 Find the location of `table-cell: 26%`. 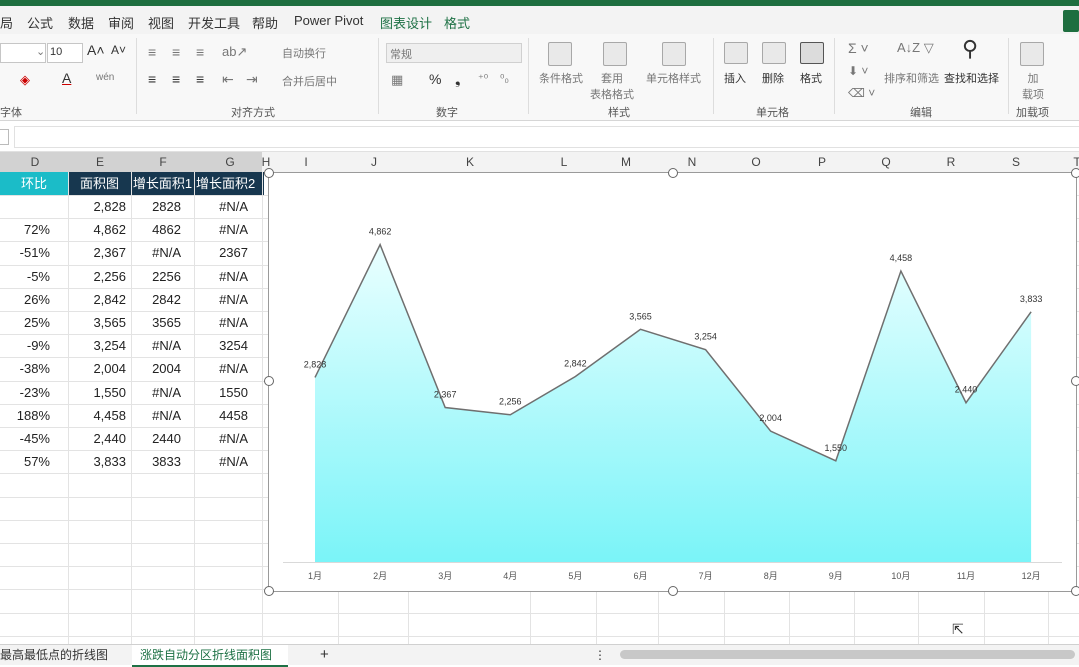

table-cell: 26% is located at coordinates (25, 300).